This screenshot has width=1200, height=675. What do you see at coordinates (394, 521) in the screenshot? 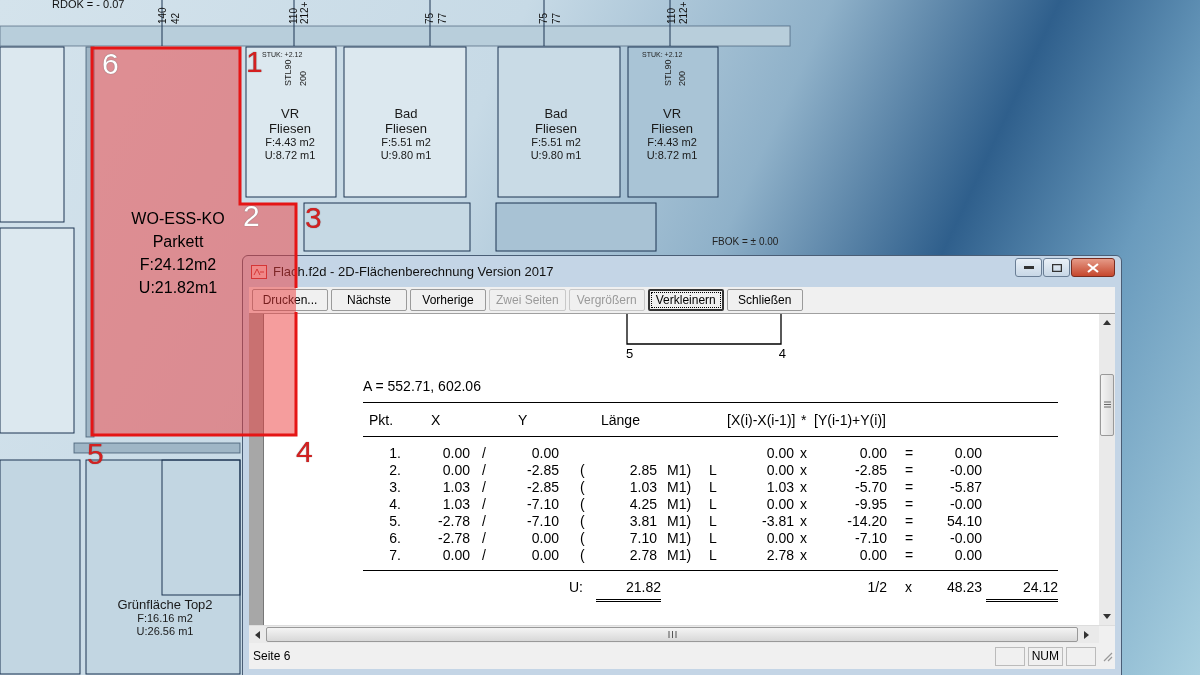
I see `point-number: 5.` at bounding box center [394, 521].